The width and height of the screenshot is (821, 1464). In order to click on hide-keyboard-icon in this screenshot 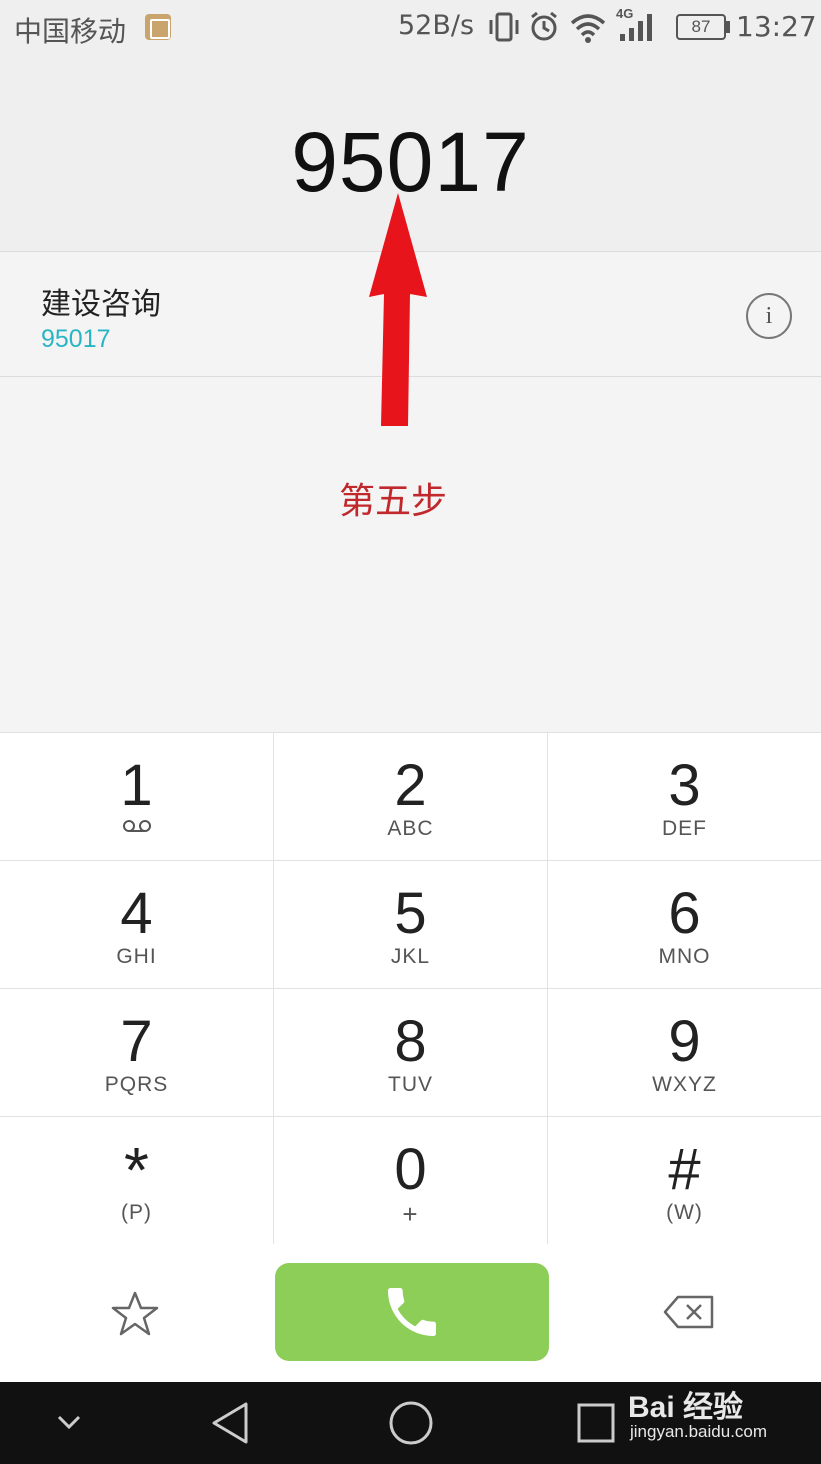, I will do `click(69, 1422)`.